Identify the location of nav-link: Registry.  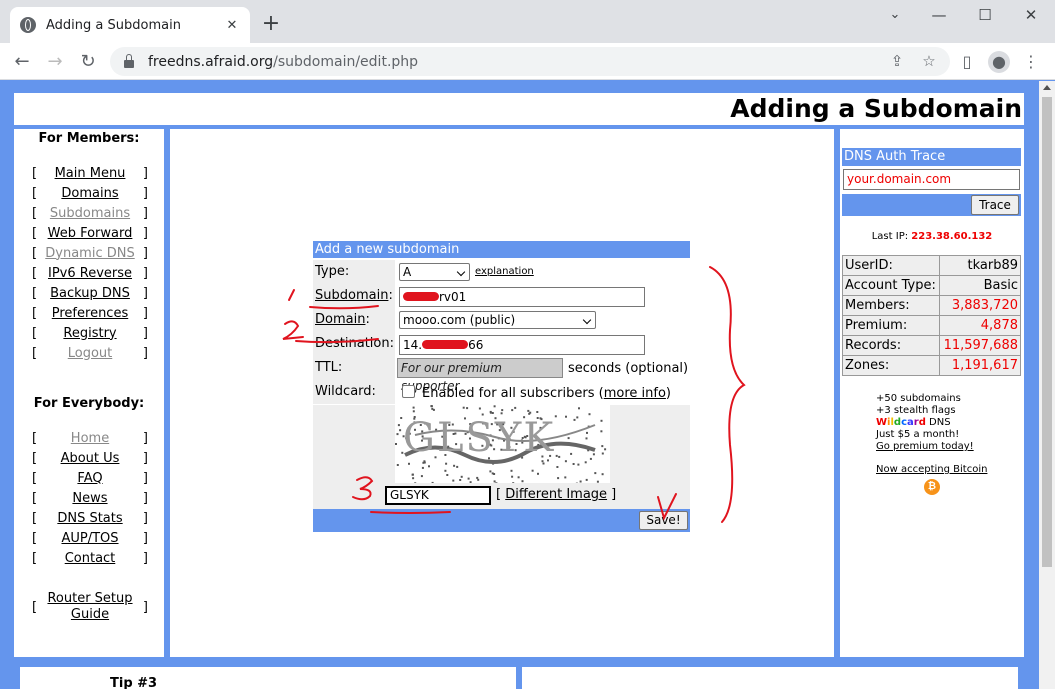
(90, 333).